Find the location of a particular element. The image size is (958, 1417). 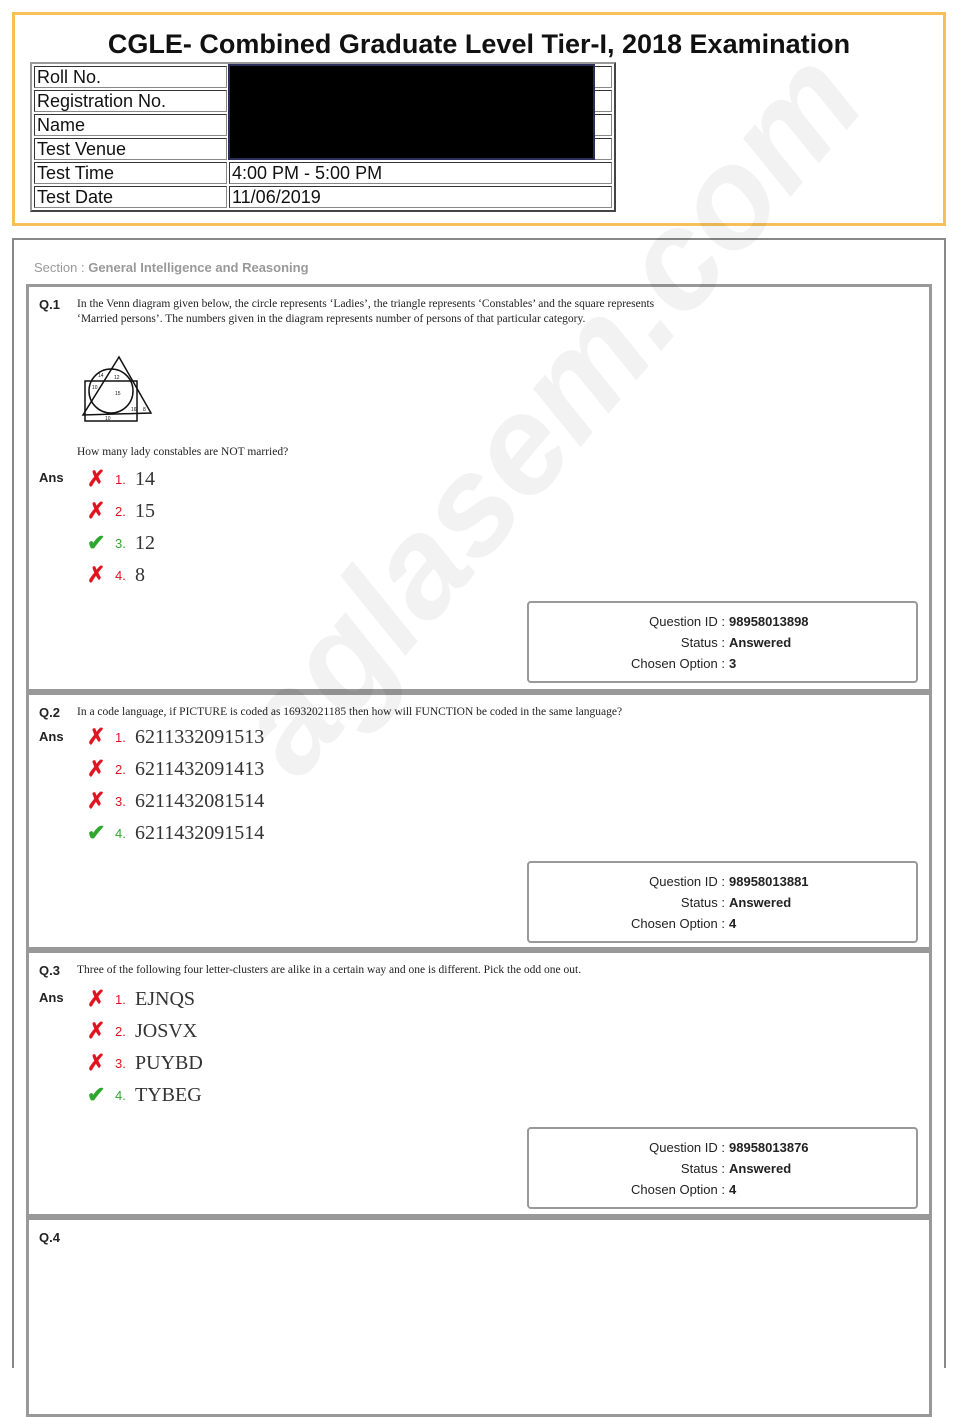

info-row: Test Date 11/06/2019 is located at coordinates (323, 197).